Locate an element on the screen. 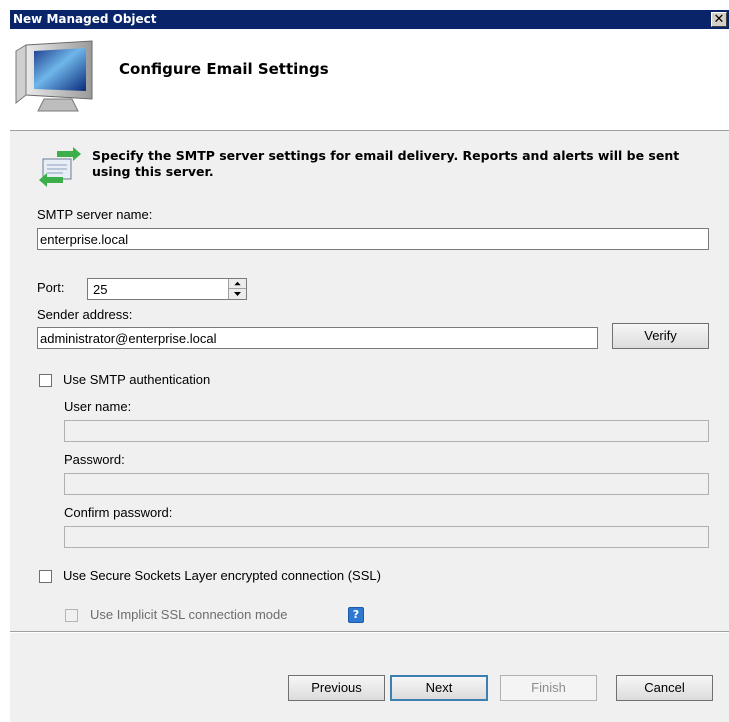  implicit-ssl-label: Use Implicit SSL connection mode is located at coordinates (189, 614).